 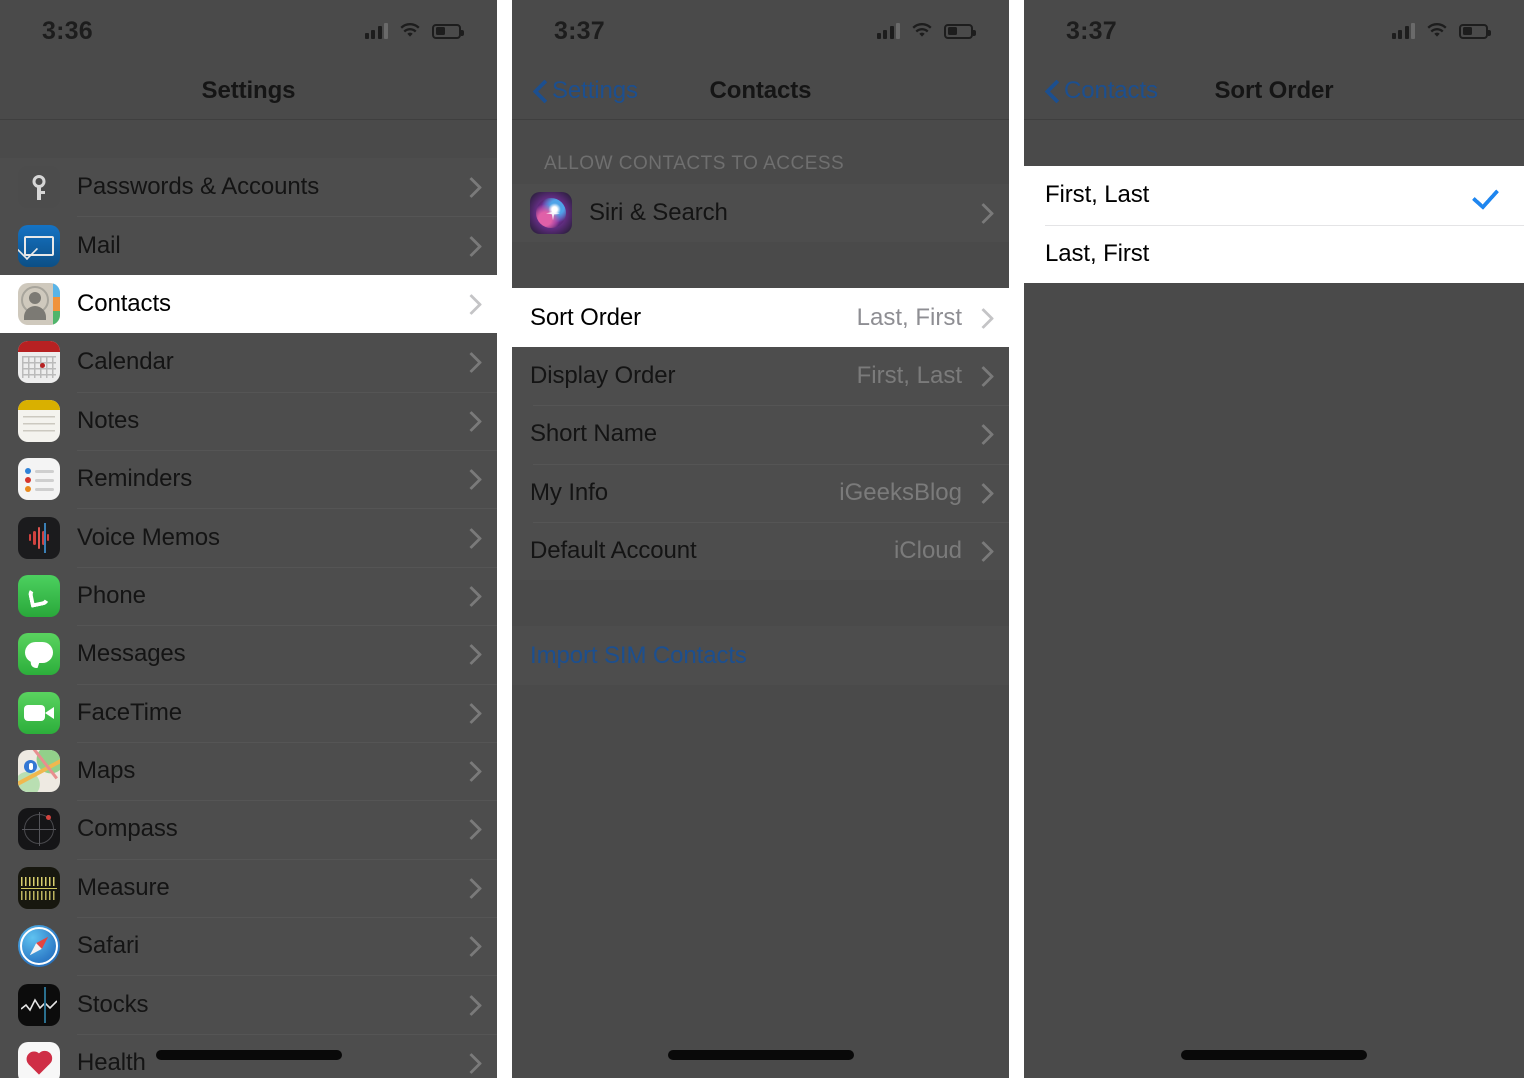 What do you see at coordinates (248, 829) in the screenshot?
I see `sidebar-item-compass: Compass` at bounding box center [248, 829].